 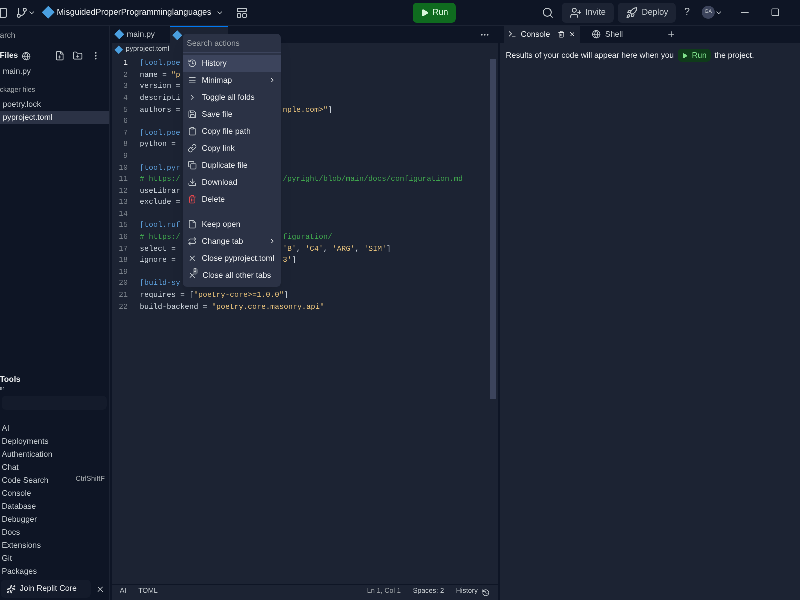 What do you see at coordinates (218, 80) in the screenshot?
I see `menu-item-label: Minimap` at bounding box center [218, 80].